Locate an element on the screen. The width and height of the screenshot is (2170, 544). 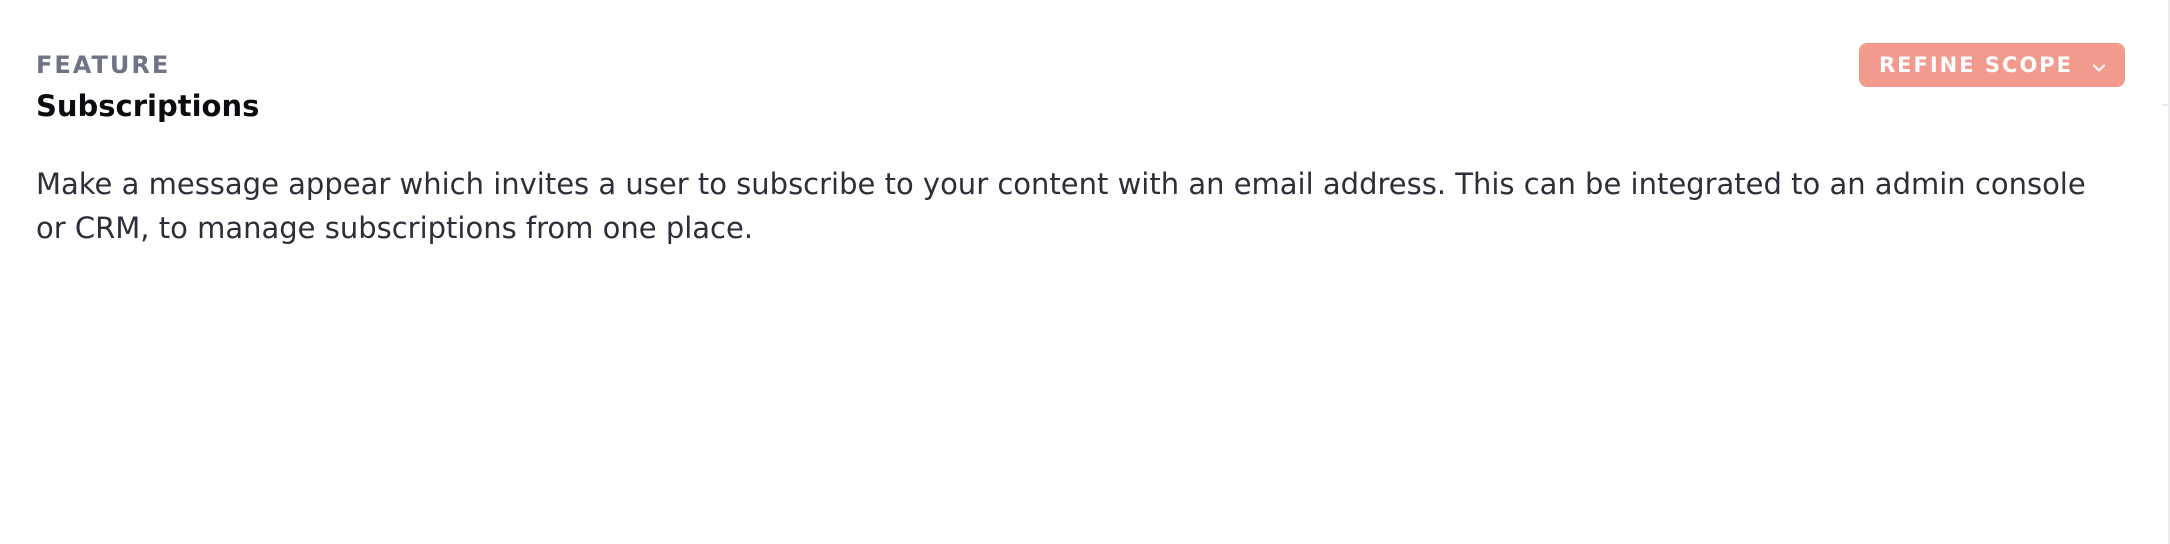
refine-scope-button: REFINE SCOPE is located at coordinates (1992, 65).